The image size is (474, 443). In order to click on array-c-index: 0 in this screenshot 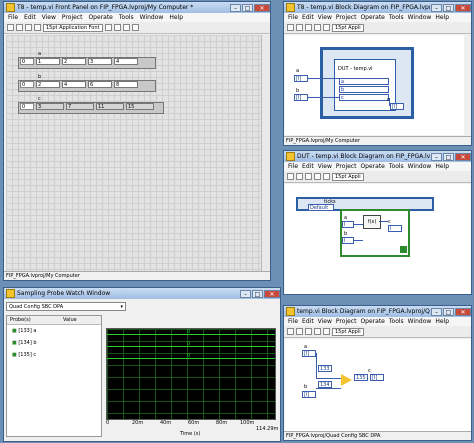, I will do `click(27, 106)`.